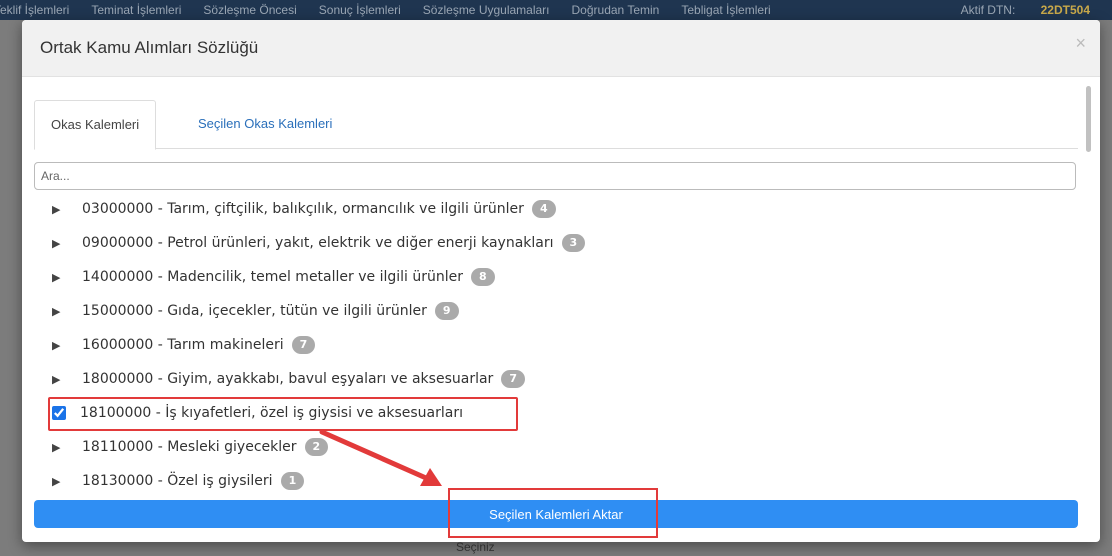 The height and width of the screenshot is (556, 1112). What do you see at coordinates (250, 10) in the screenshot?
I see `nav-item: Sözleşme Öncesi` at bounding box center [250, 10].